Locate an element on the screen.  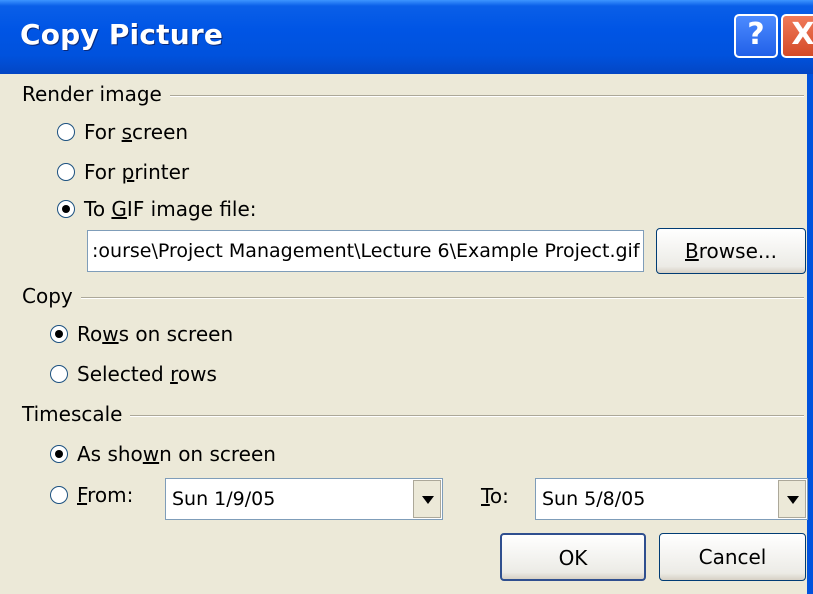
radio-label: To GIF image file: is located at coordinates (170, 209).